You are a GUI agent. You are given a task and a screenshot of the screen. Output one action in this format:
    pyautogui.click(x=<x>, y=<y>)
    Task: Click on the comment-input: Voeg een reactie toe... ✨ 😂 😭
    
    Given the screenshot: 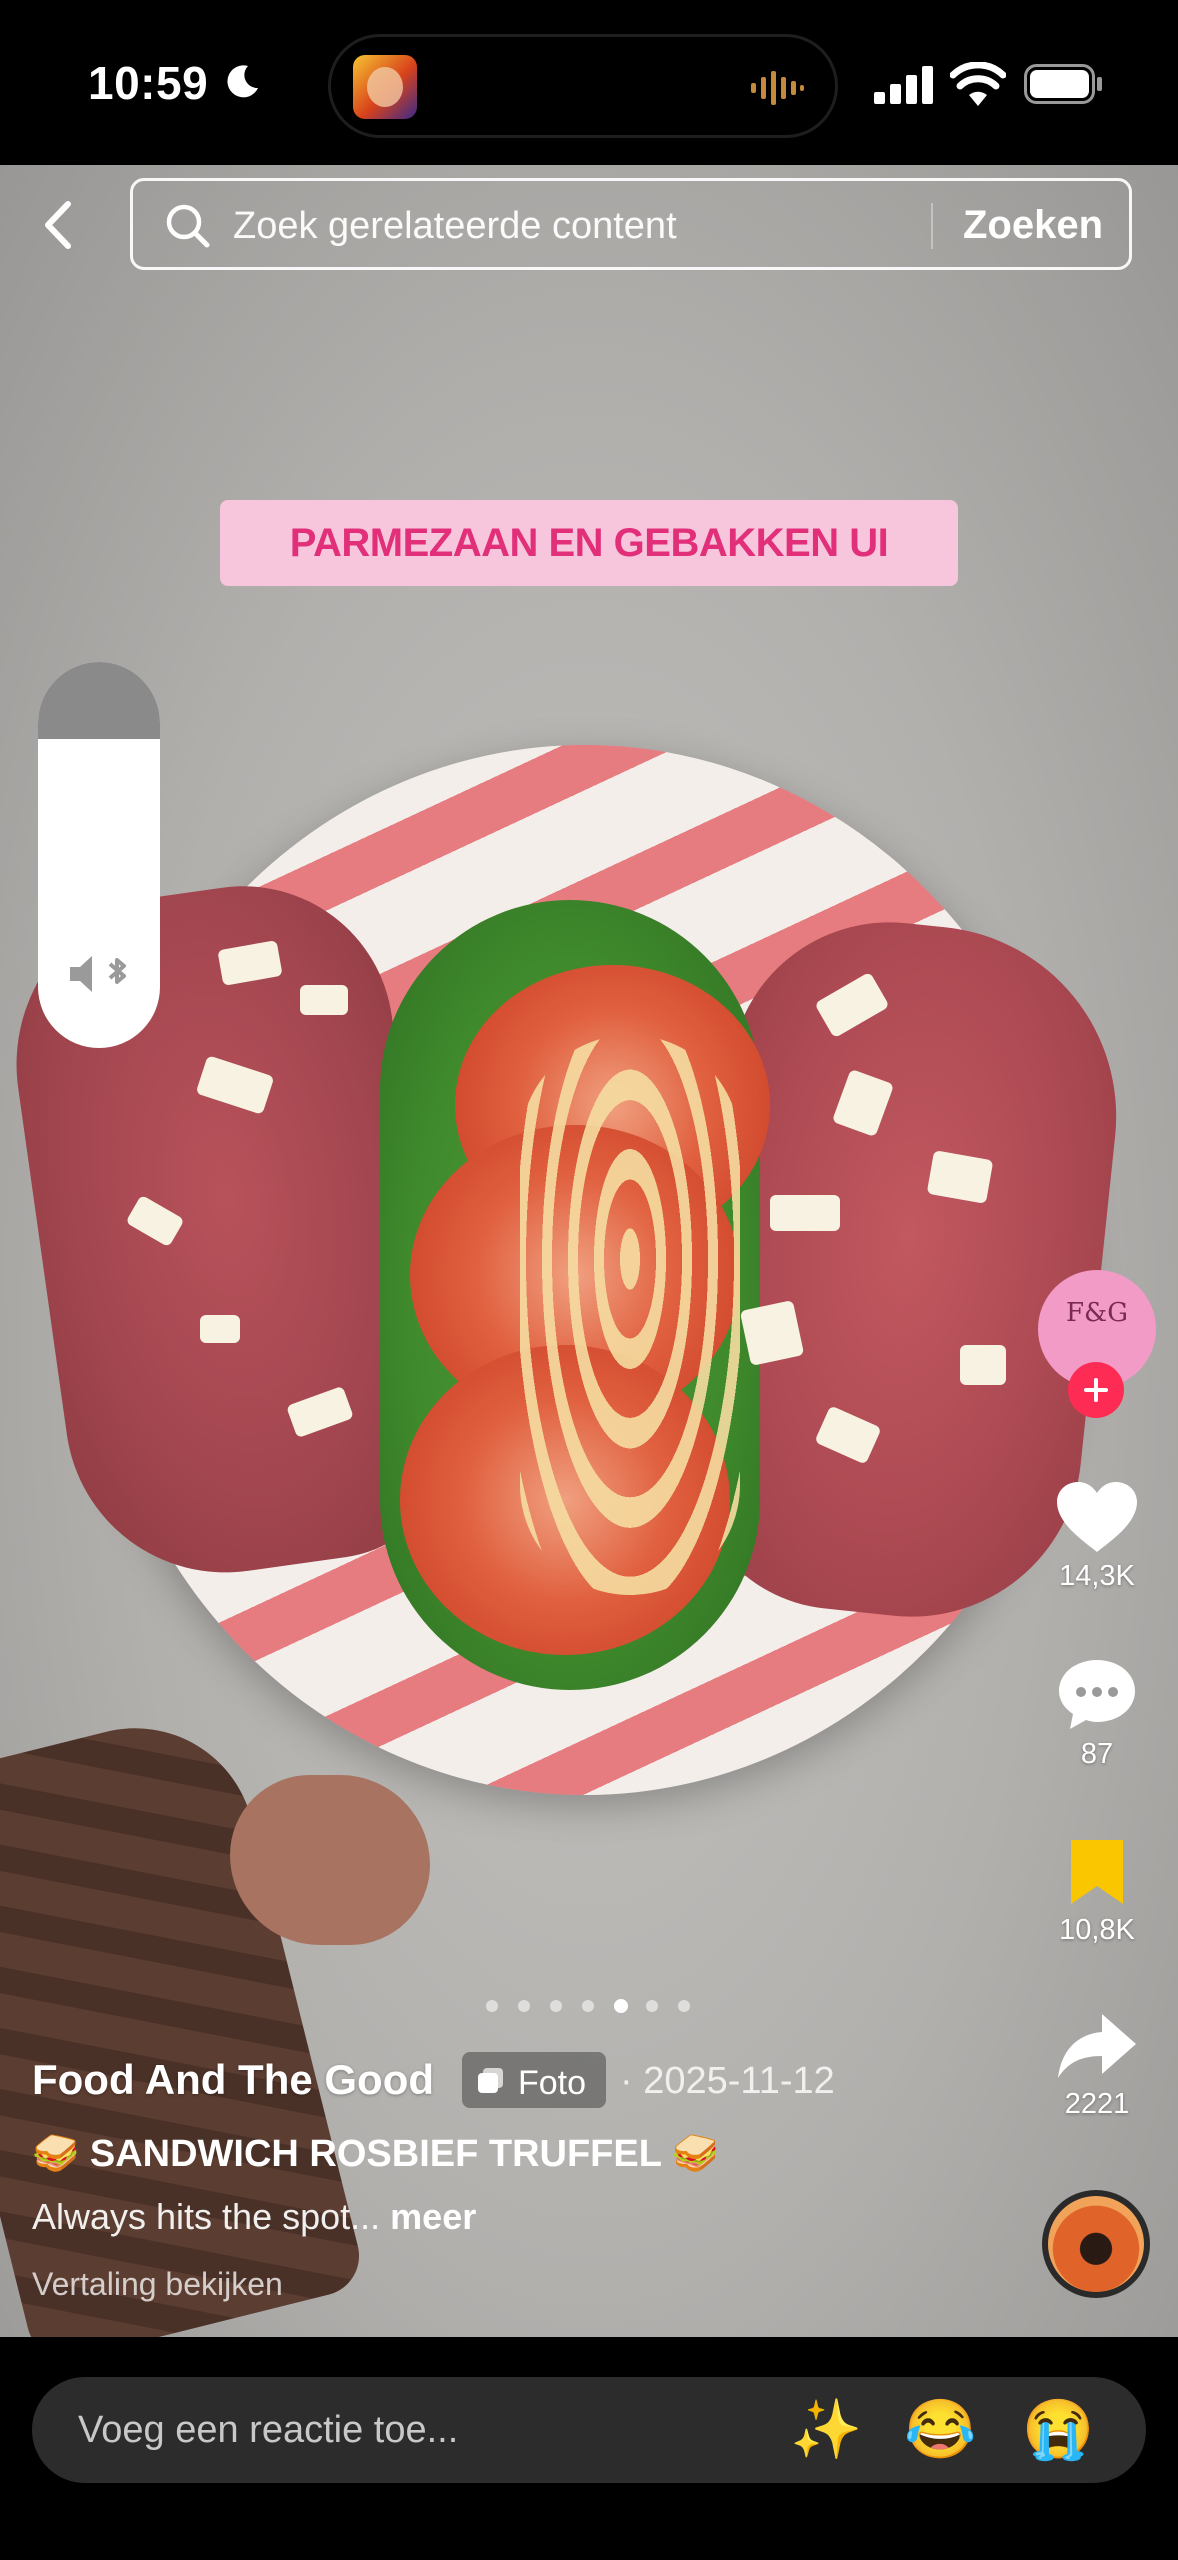 What is the action you would take?
    pyautogui.click(x=589, y=2430)
    